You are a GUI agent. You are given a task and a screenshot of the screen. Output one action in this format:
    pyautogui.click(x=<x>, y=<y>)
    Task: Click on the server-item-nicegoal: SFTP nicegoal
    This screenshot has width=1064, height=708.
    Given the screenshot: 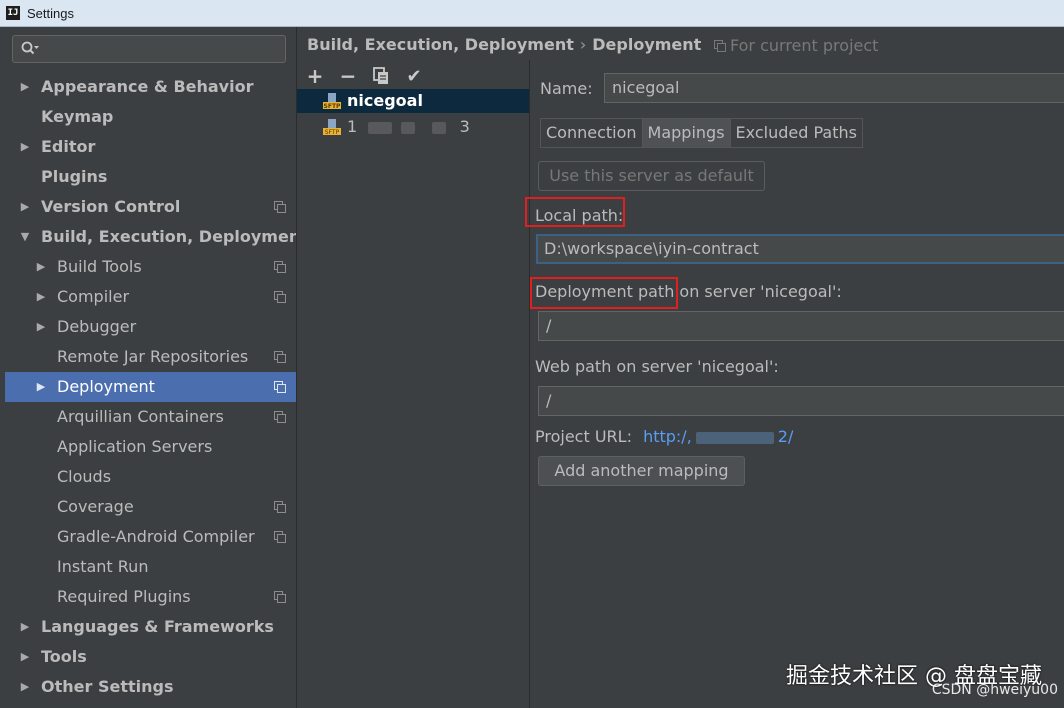 What is the action you would take?
    pyautogui.click(x=413, y=101)
    